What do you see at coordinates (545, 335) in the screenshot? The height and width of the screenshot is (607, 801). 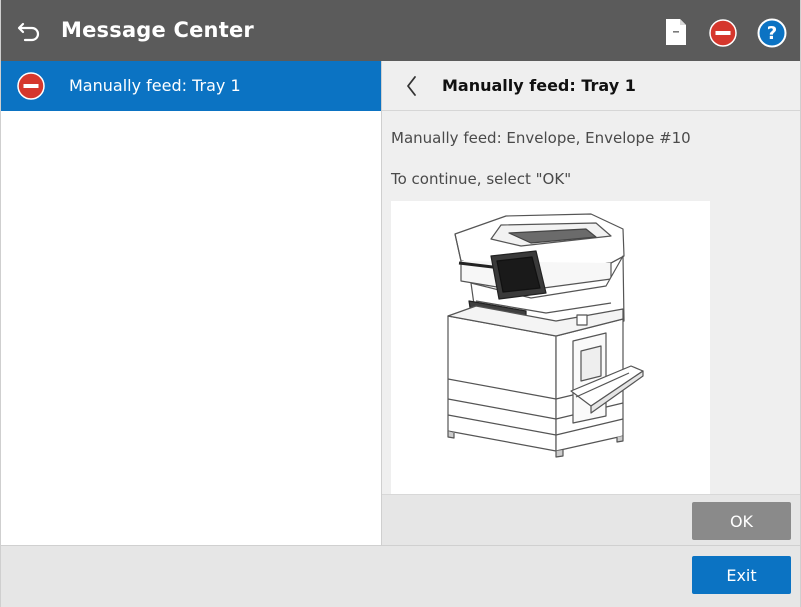 I see `printer-icon` at bounding box center [545, 335].